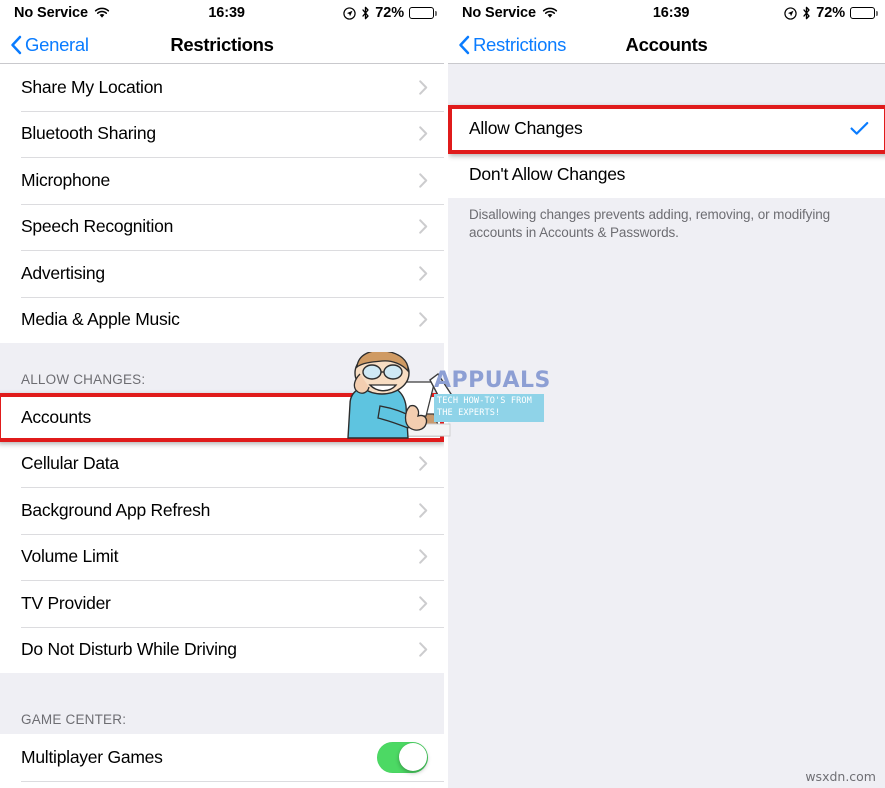  What do you see at coordinates (222, 133) in the screenshot?
I see `list-item: Bluetooth Sharing` at bounding box center [222, 133].